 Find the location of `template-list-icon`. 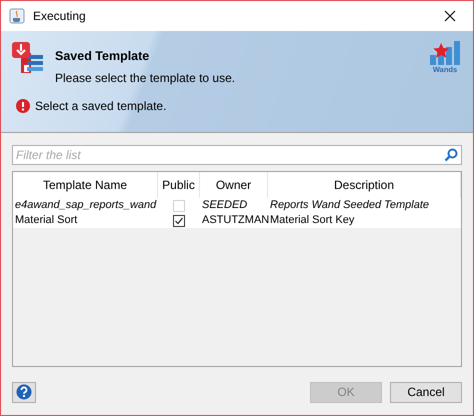

template-list-icon is located at coordinates (28, 58).